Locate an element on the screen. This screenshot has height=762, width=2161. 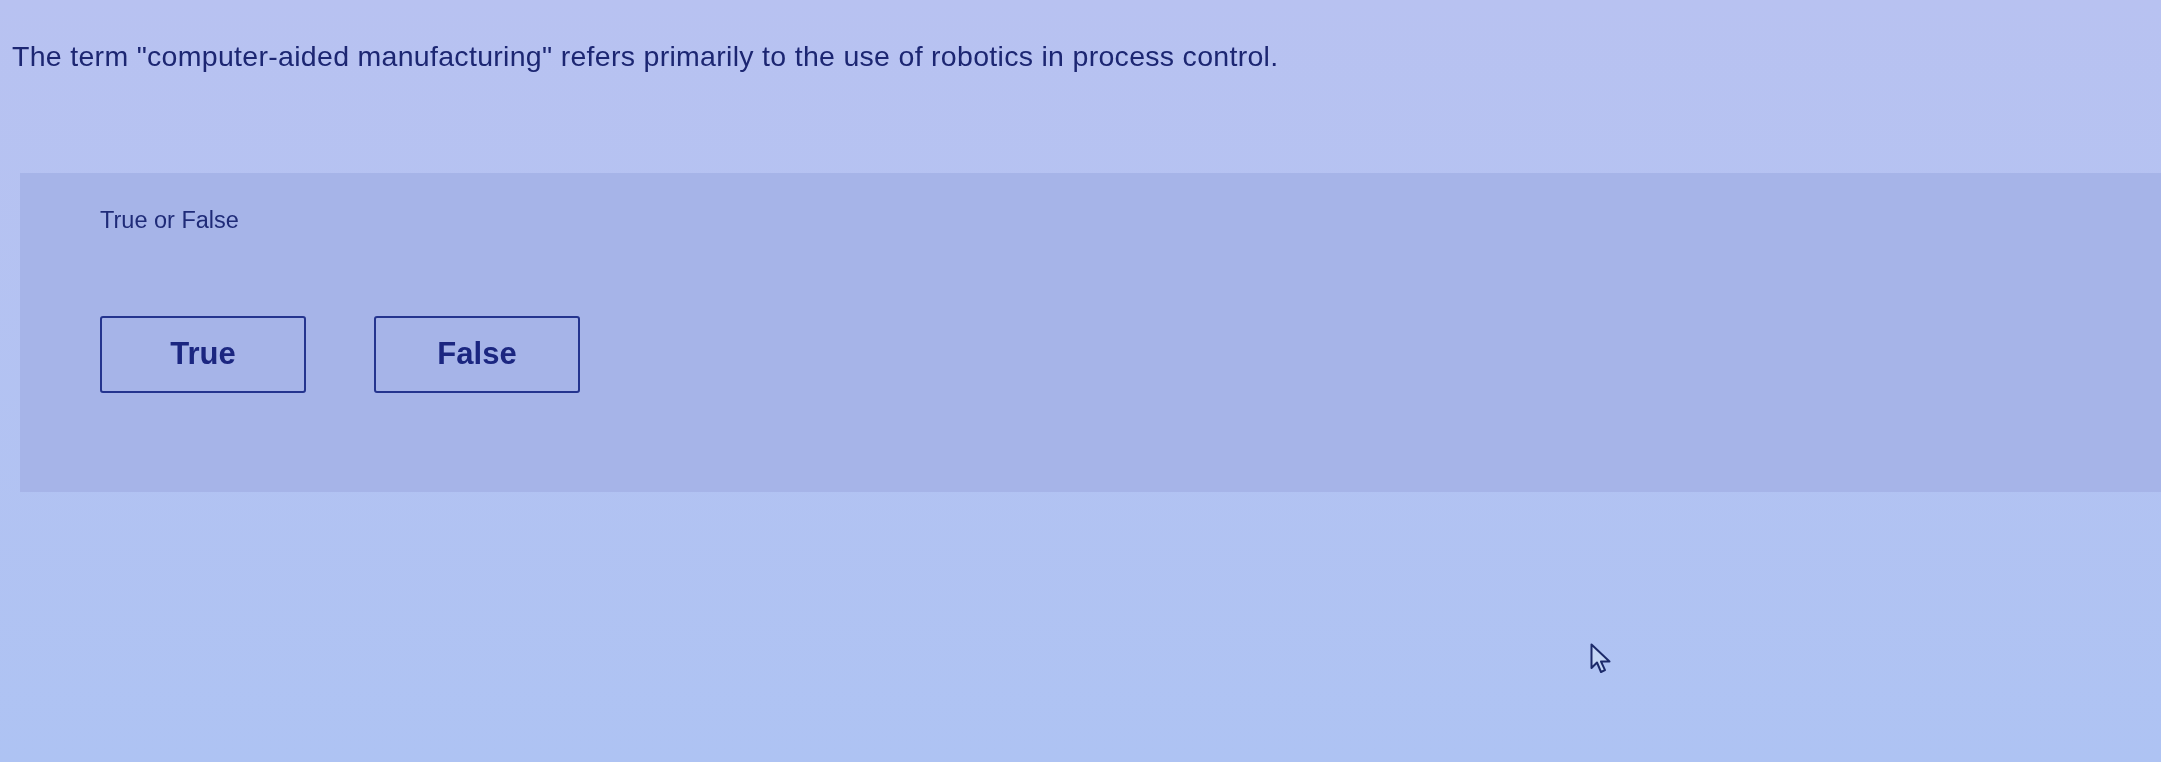
mouse-pointer-icon is located at coordinates (1601, 659).